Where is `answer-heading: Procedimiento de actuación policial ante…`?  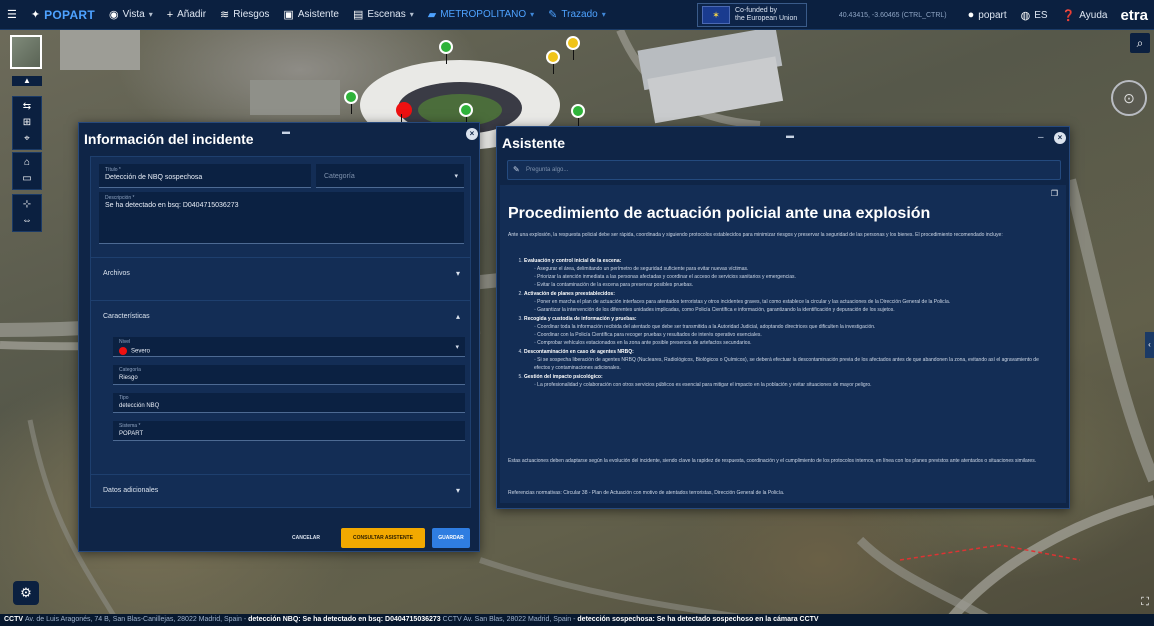
answer-heading: Procedimiento de actuación policial ante… is located at coordinates (719, 213).